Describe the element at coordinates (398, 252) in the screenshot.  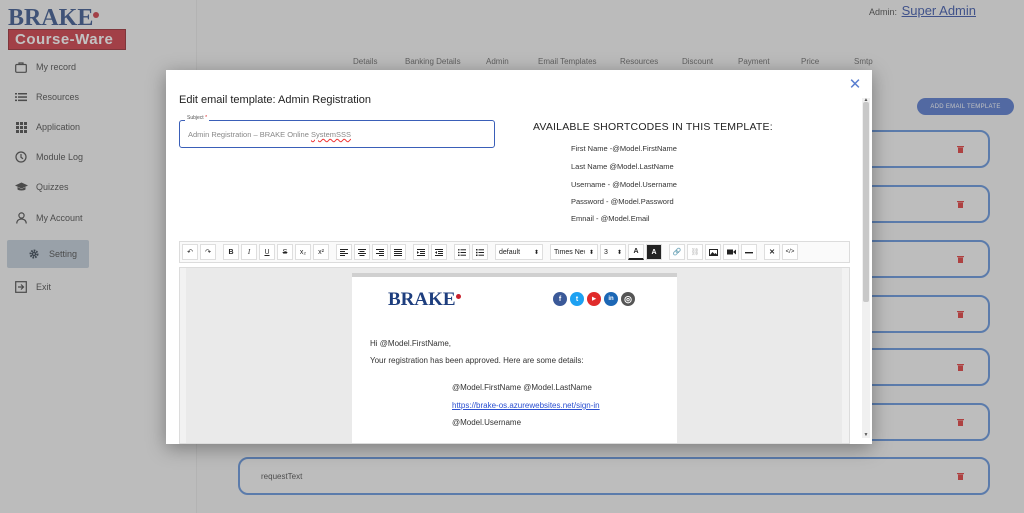
I see `align-justify-button` at that location.